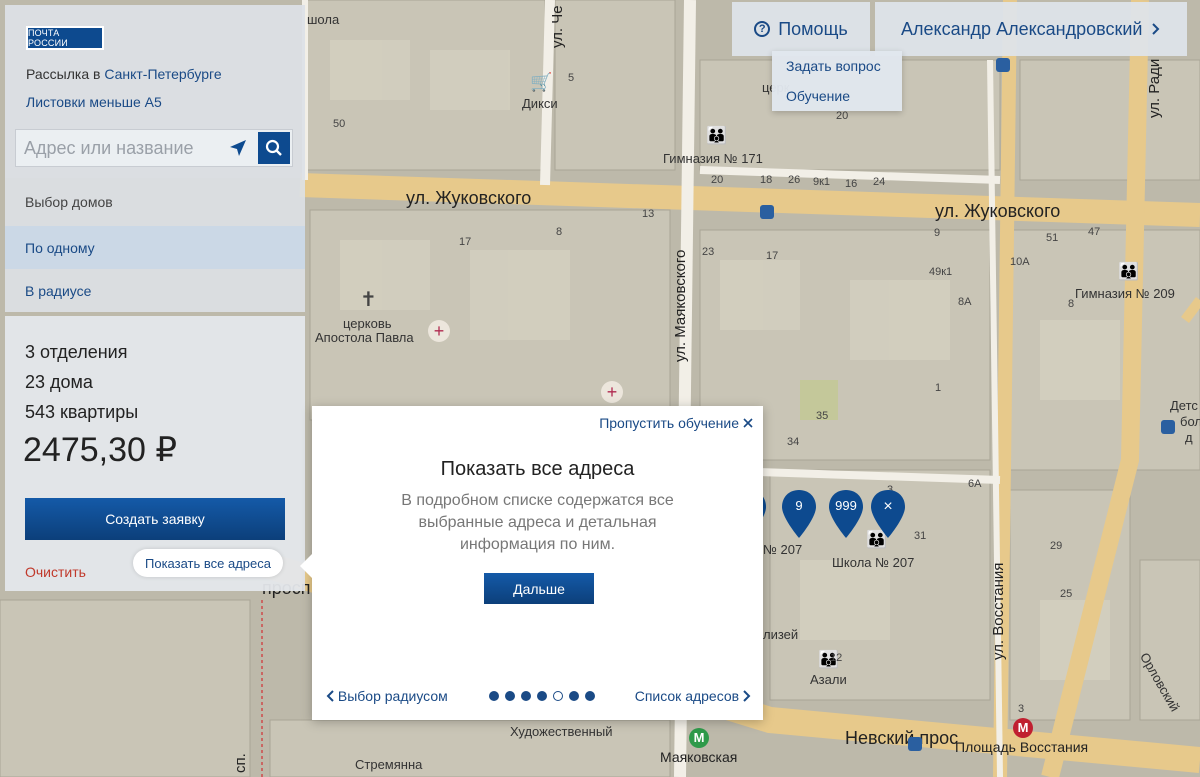  What do you see at coordinates (240, 763) in the screenshot?
I see `street-label: сп.` at bounding box center [240, 763].